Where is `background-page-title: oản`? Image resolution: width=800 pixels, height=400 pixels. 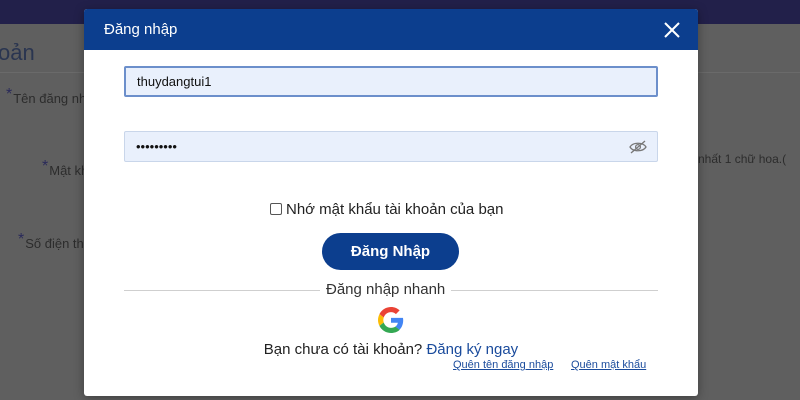 background-page-title: oản is located at coordinates (17, 52).